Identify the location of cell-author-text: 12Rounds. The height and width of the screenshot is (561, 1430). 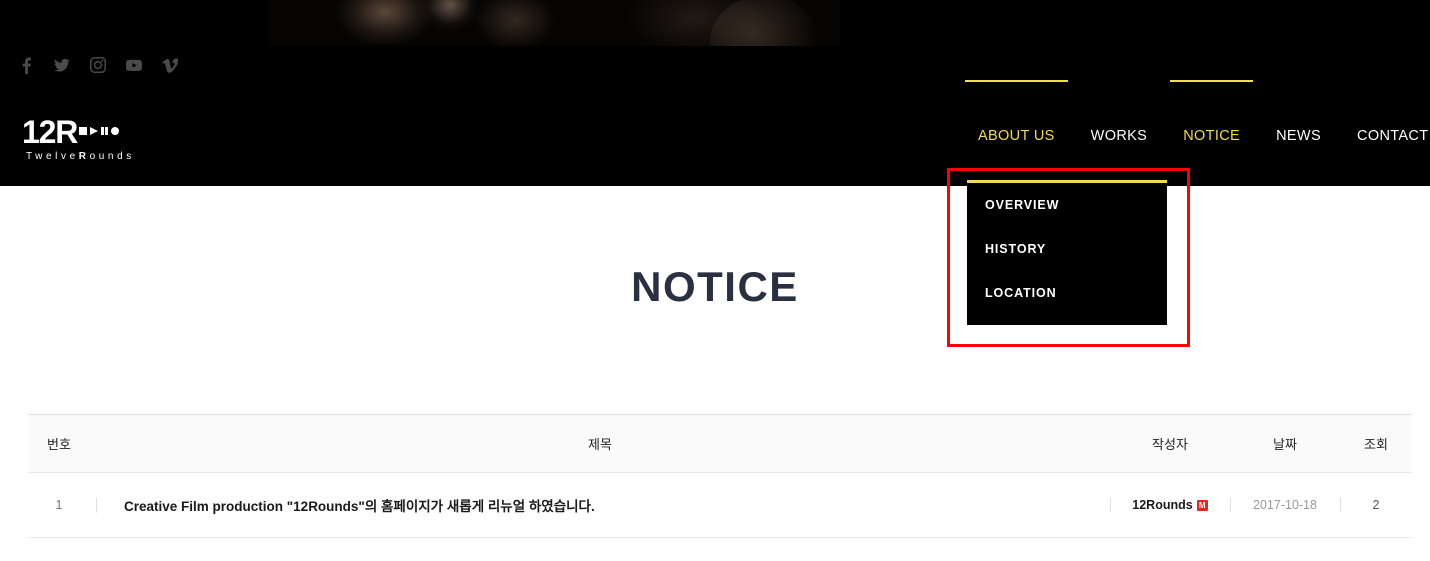
(1162, 505).